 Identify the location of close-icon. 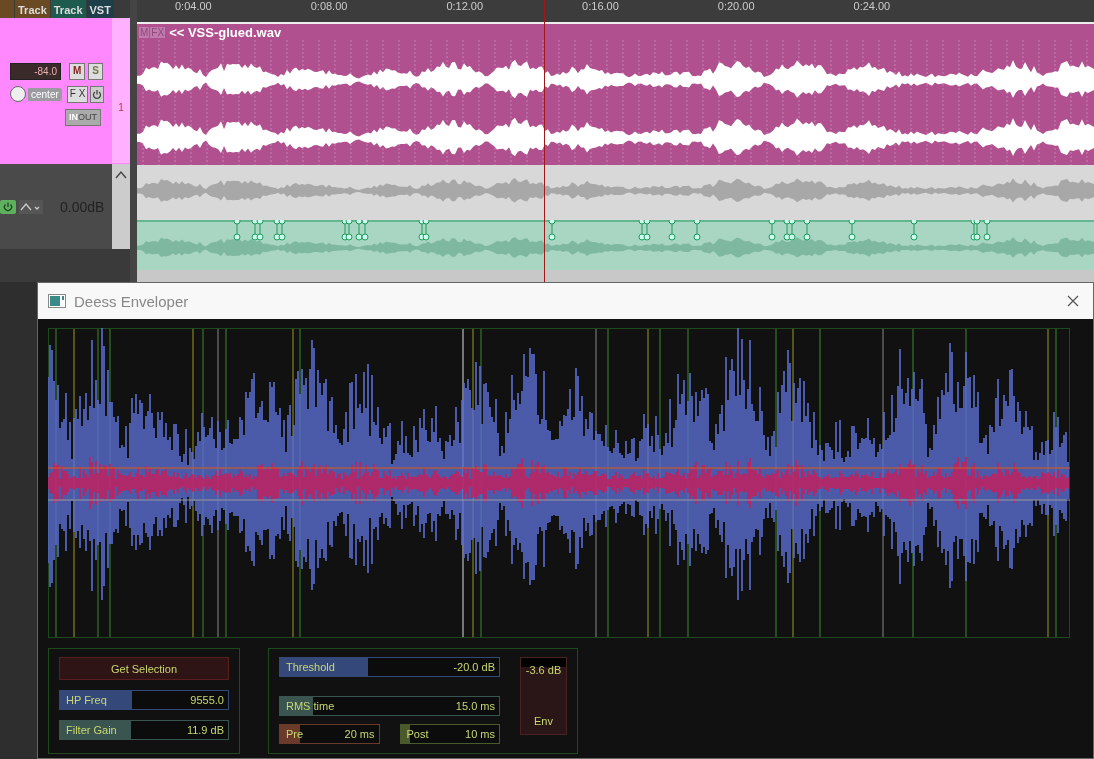
(1073, 301).